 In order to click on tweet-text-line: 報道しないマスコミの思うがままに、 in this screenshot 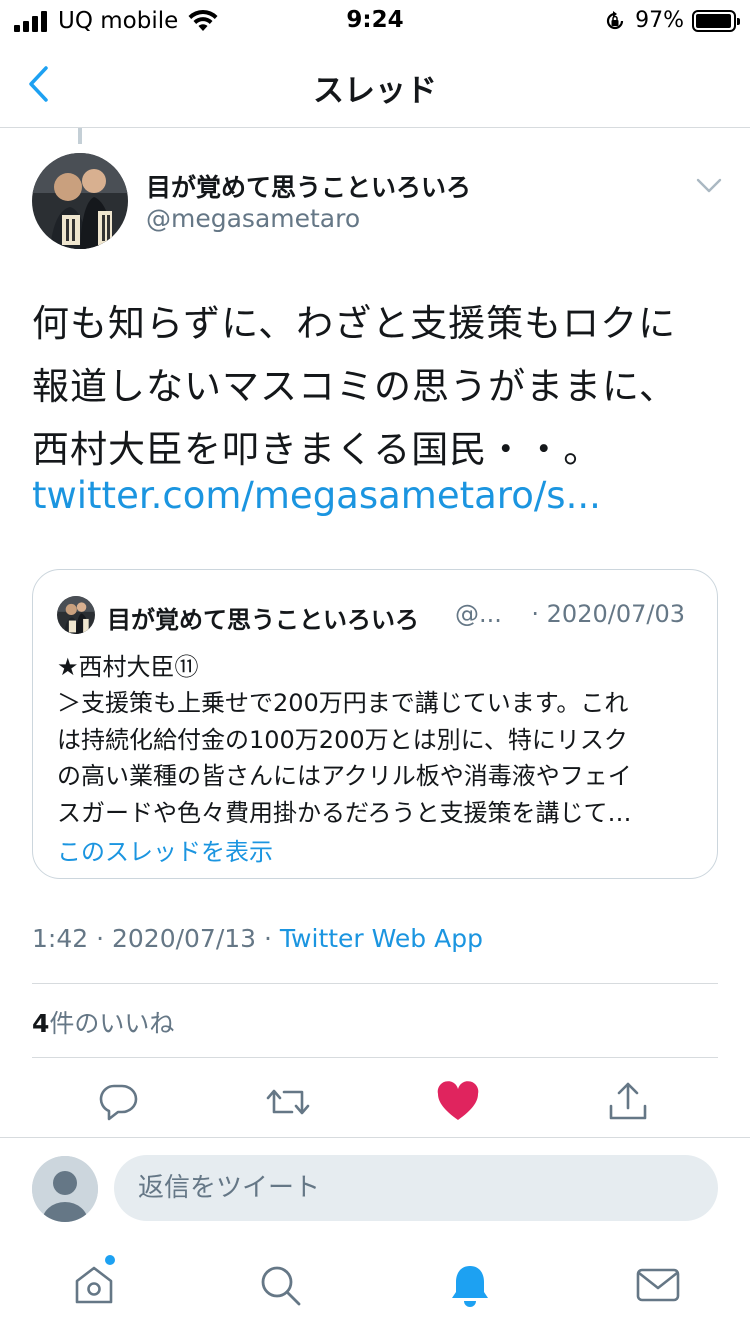, I will do `click(354, 386)`.